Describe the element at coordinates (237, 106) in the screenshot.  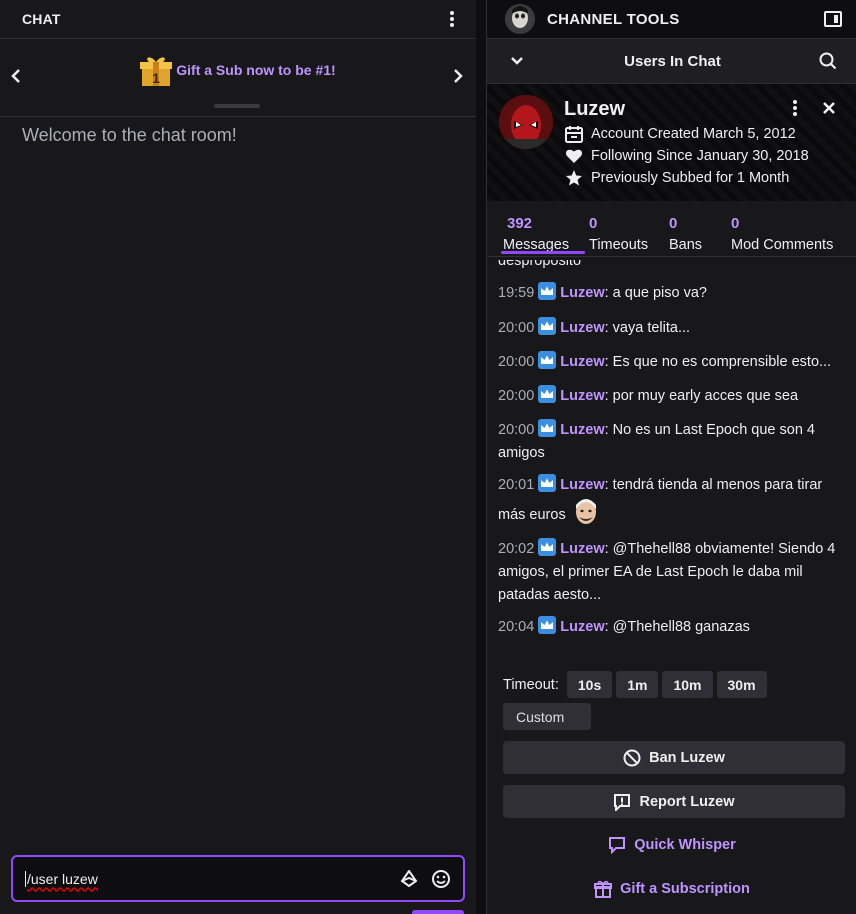
I see `drag-handle` at that location.